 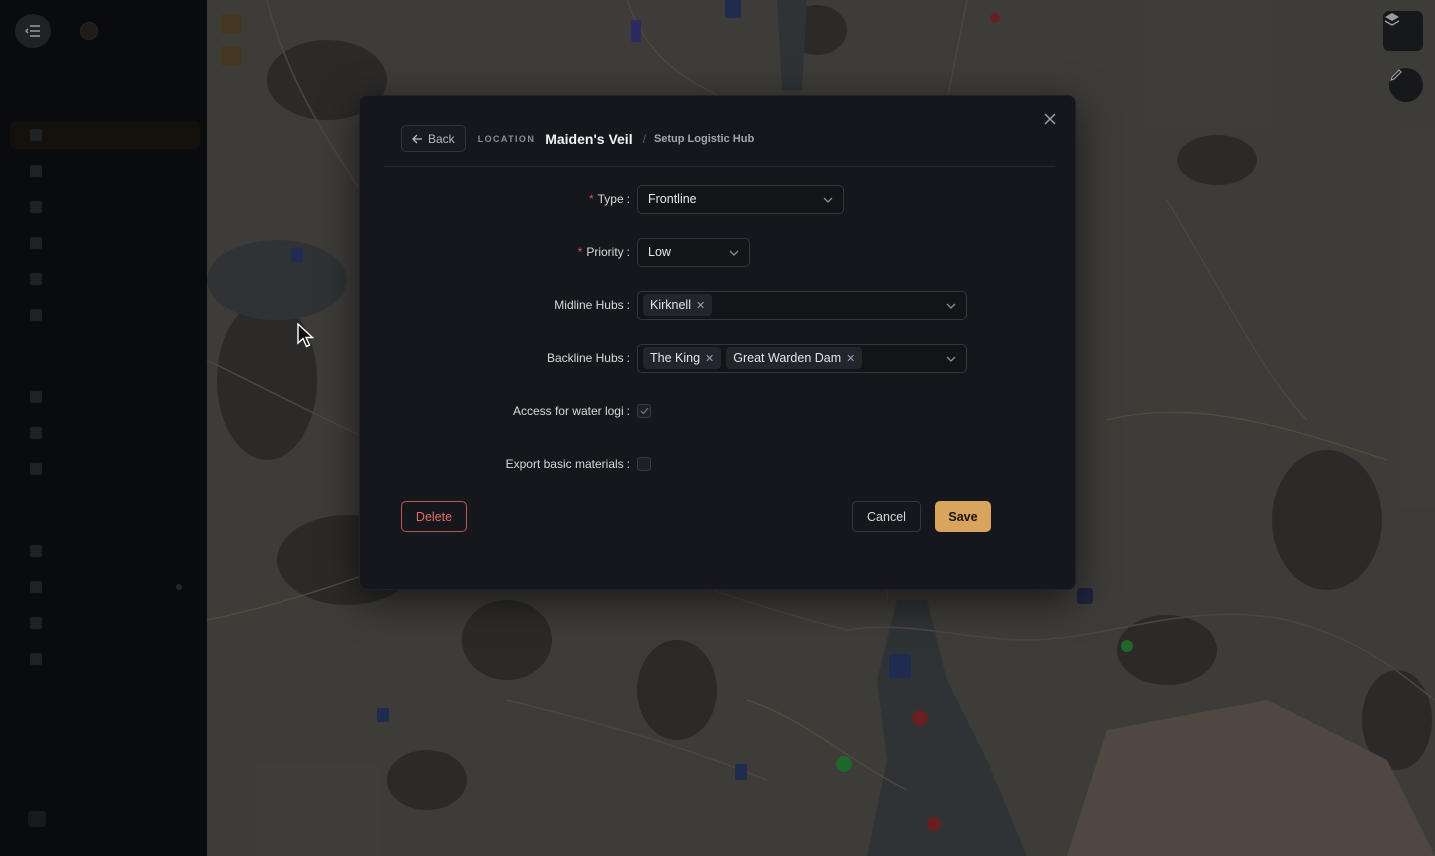 I want to click on back-button-label: Back, so click(x=441, y=138).